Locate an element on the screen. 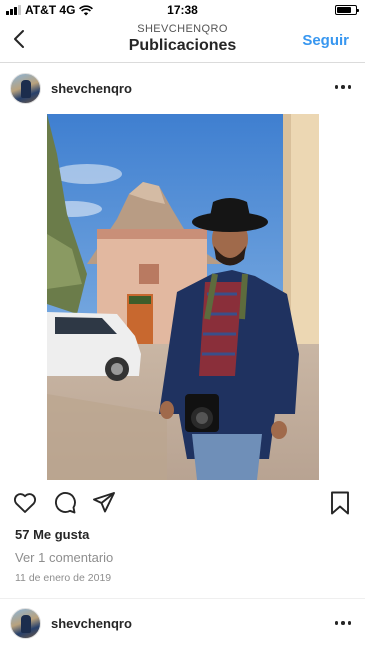  heart-icon is located at coordinates (25, 503).